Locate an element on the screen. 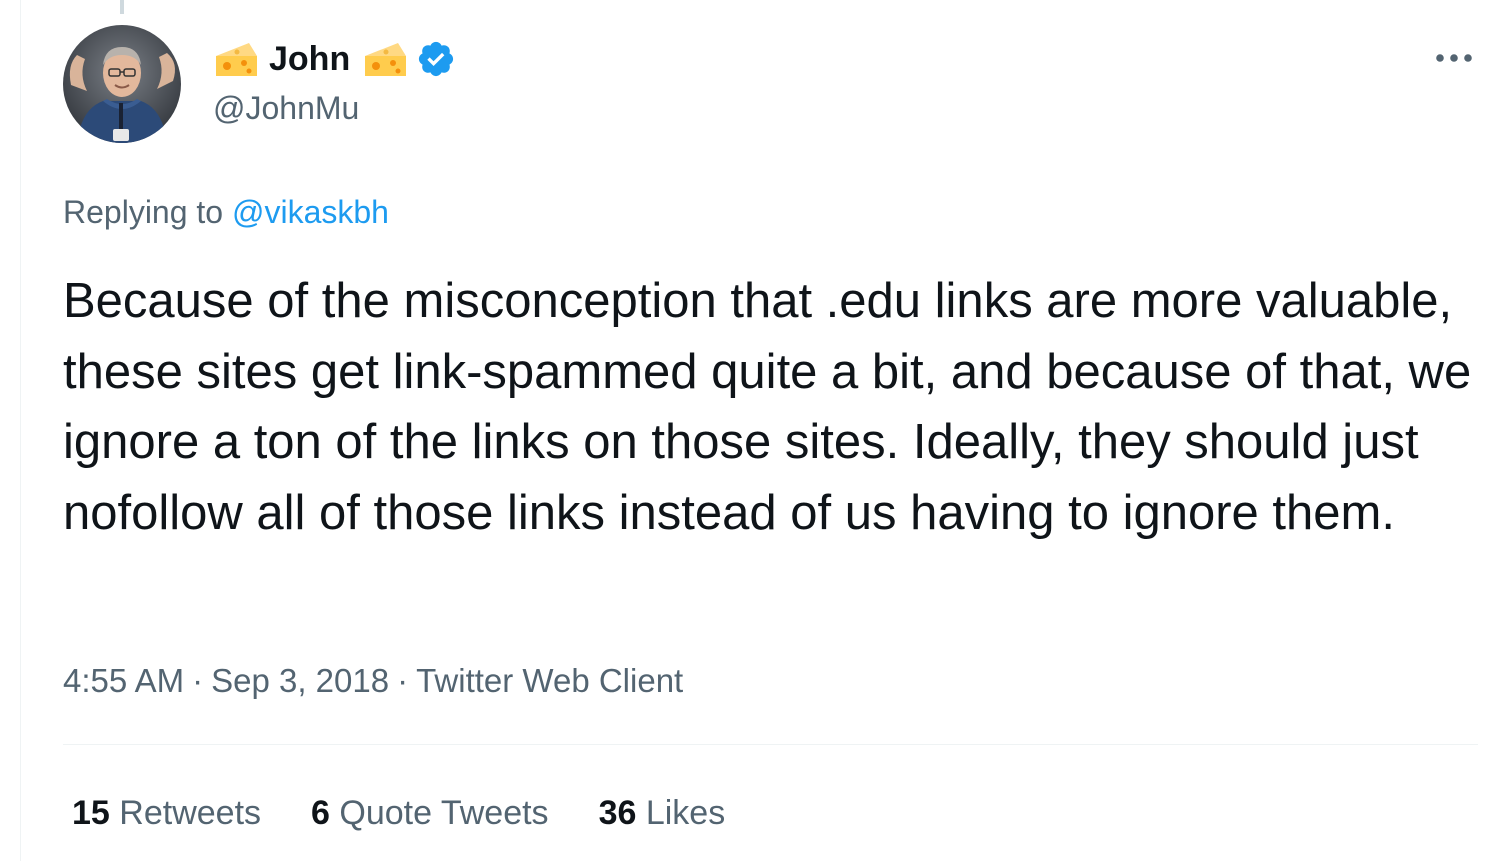 Image resolution: width=1505 pixels, height=861 pixels. quote-tweets-stat-link: 6 Quote Tweets is located at coordinates (430, 813).